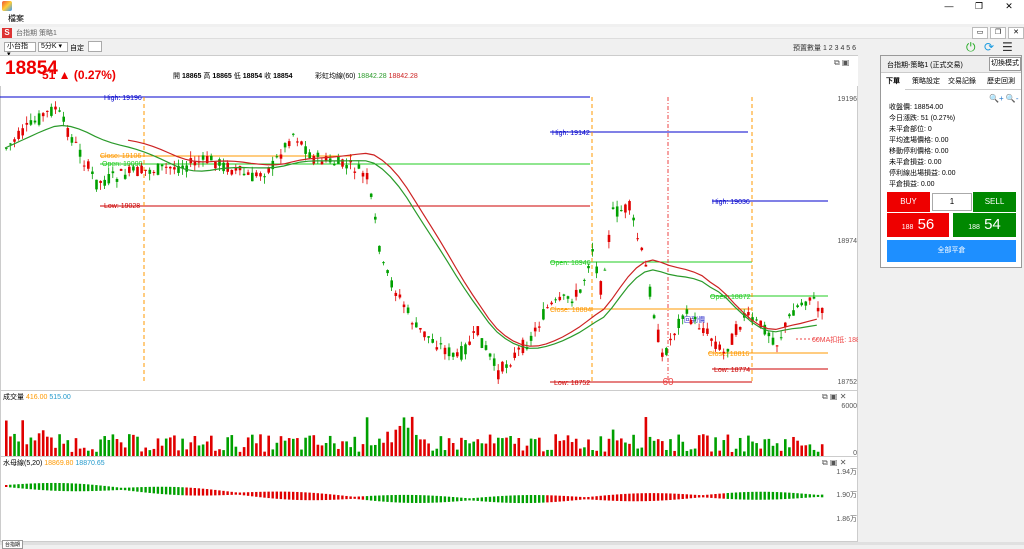  What do you see at coordinates (918, 225) in the screenshot?
I see `buy-button: 188 56` at bounding box center [918, 225].